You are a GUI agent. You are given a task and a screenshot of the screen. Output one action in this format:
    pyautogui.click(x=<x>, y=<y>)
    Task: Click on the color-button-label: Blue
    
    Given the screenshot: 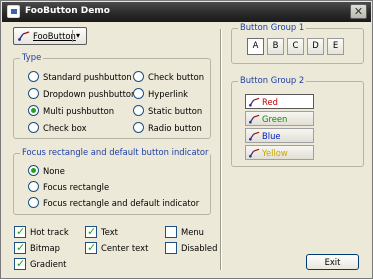 What is the action you would take?
    pyautogui.click(x=271, y=136)
    